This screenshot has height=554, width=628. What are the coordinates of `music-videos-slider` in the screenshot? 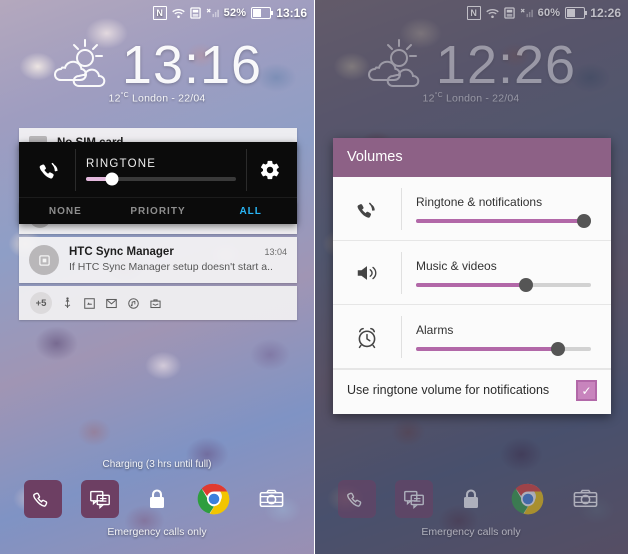 It's located at (503, 284).